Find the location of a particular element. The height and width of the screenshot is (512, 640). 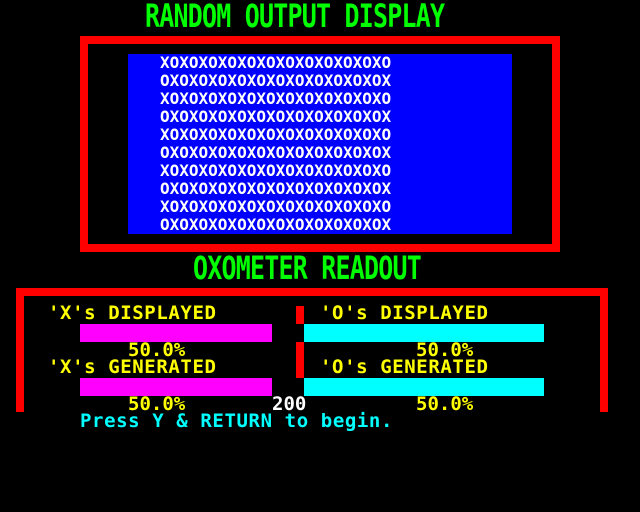

readout-frame-top is located at coordinates (312, 292).